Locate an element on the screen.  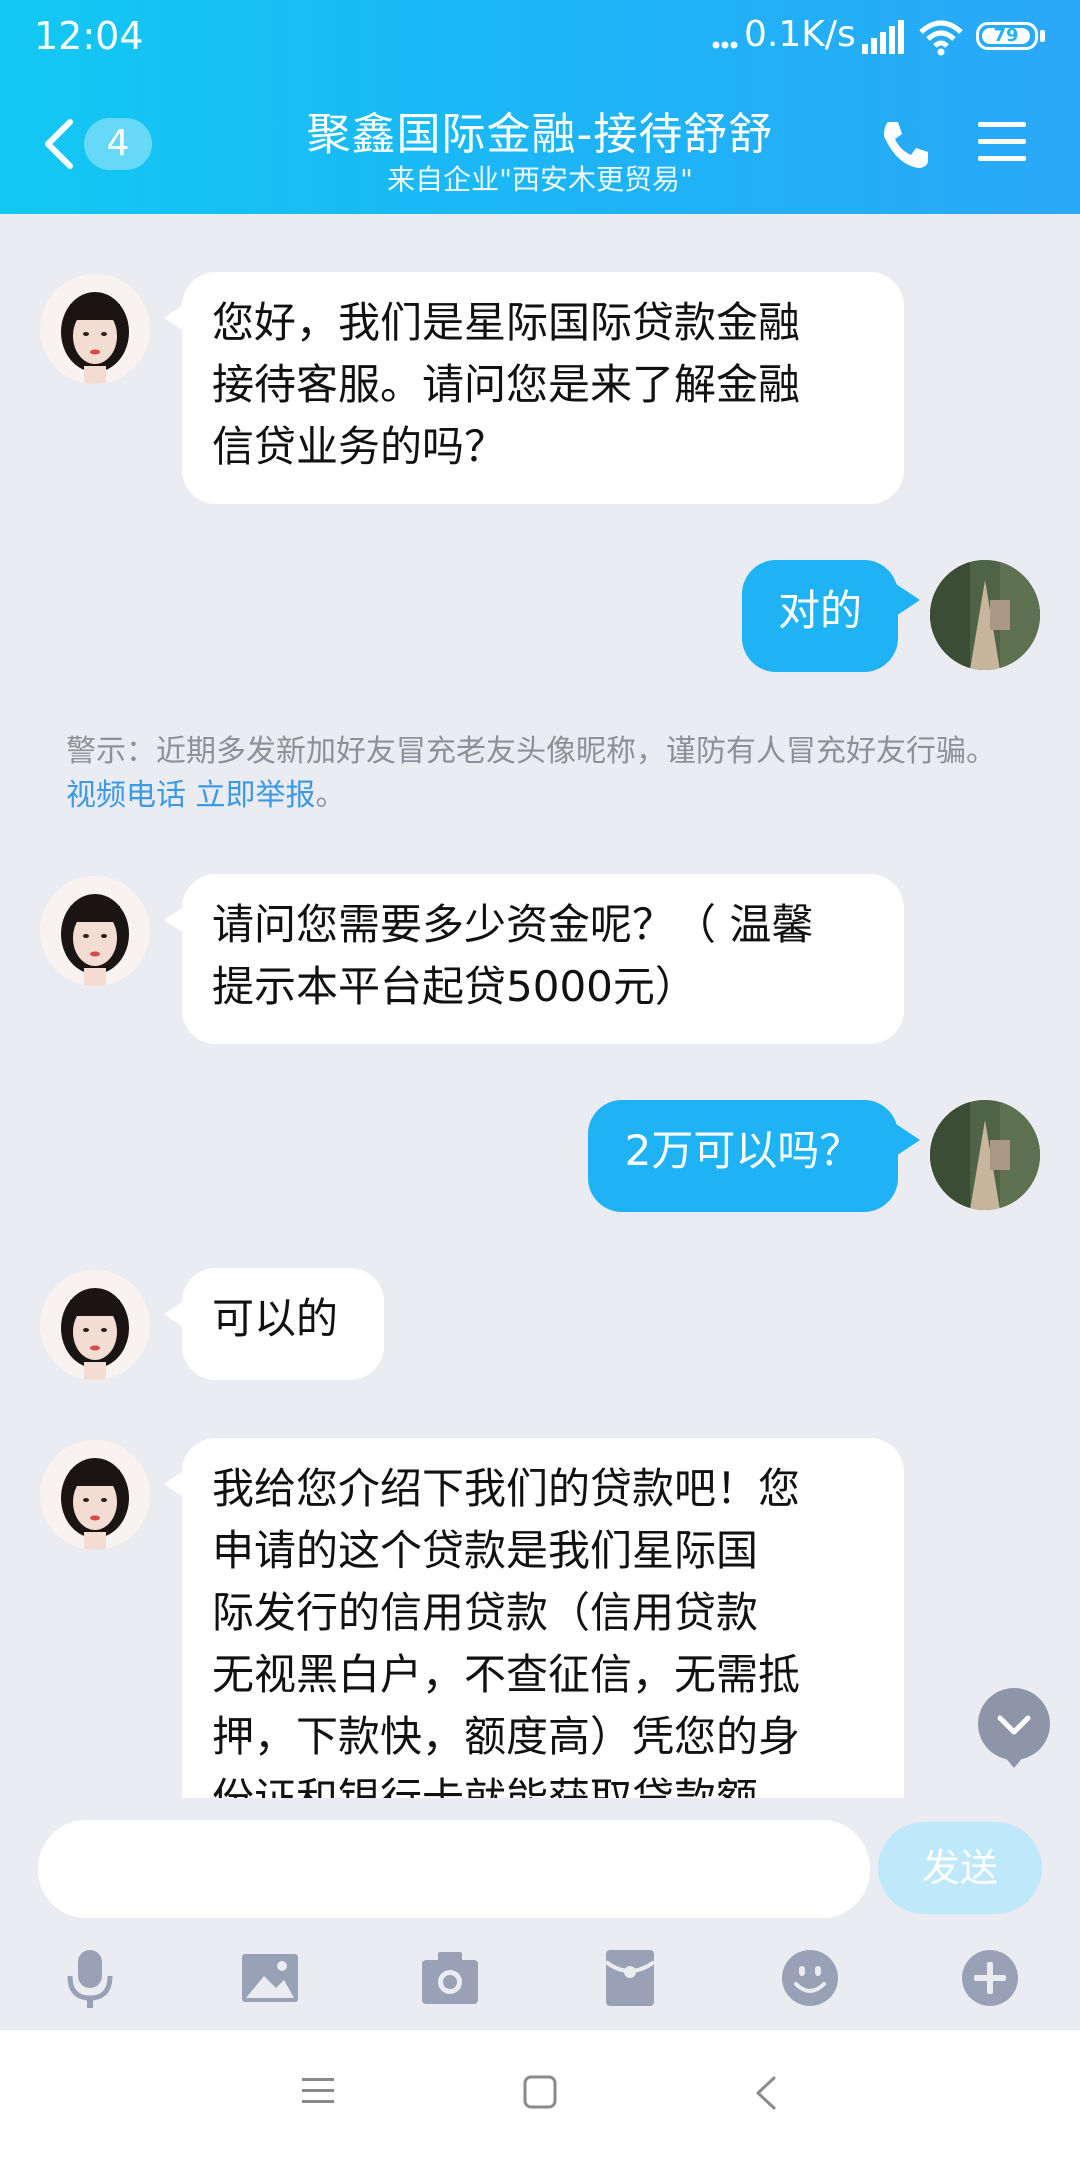
message-bubble-incoming: 请问您需要多少资金呢？（ 温馨 提示本平台起贷5000元） is located at coordinates (543, 959).